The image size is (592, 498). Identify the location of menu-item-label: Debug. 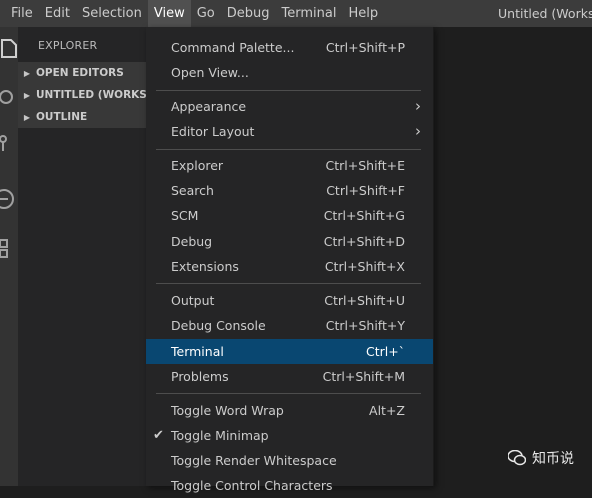
(192, 241).